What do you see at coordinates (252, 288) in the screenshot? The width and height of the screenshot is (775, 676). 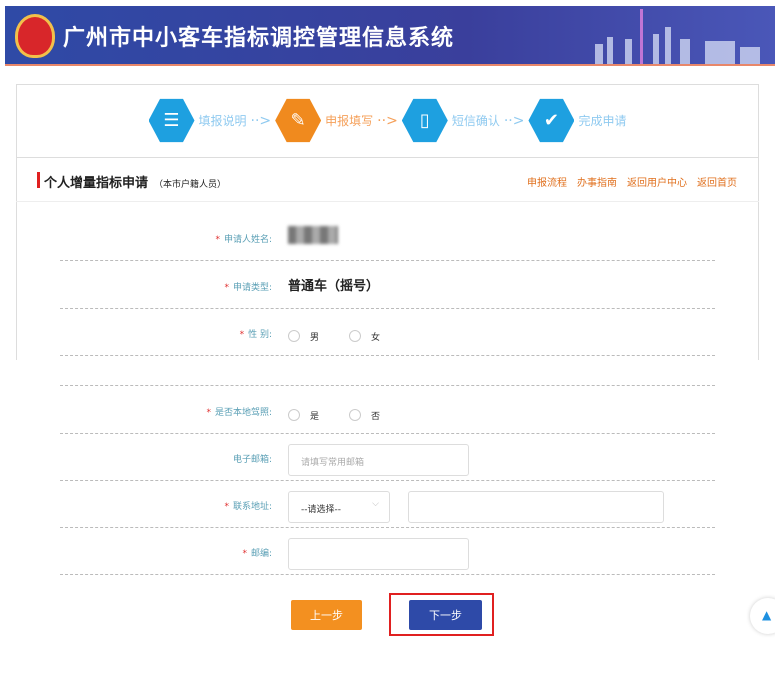 I see `label-text: 申请类型:` at bounding box center [252, 288].